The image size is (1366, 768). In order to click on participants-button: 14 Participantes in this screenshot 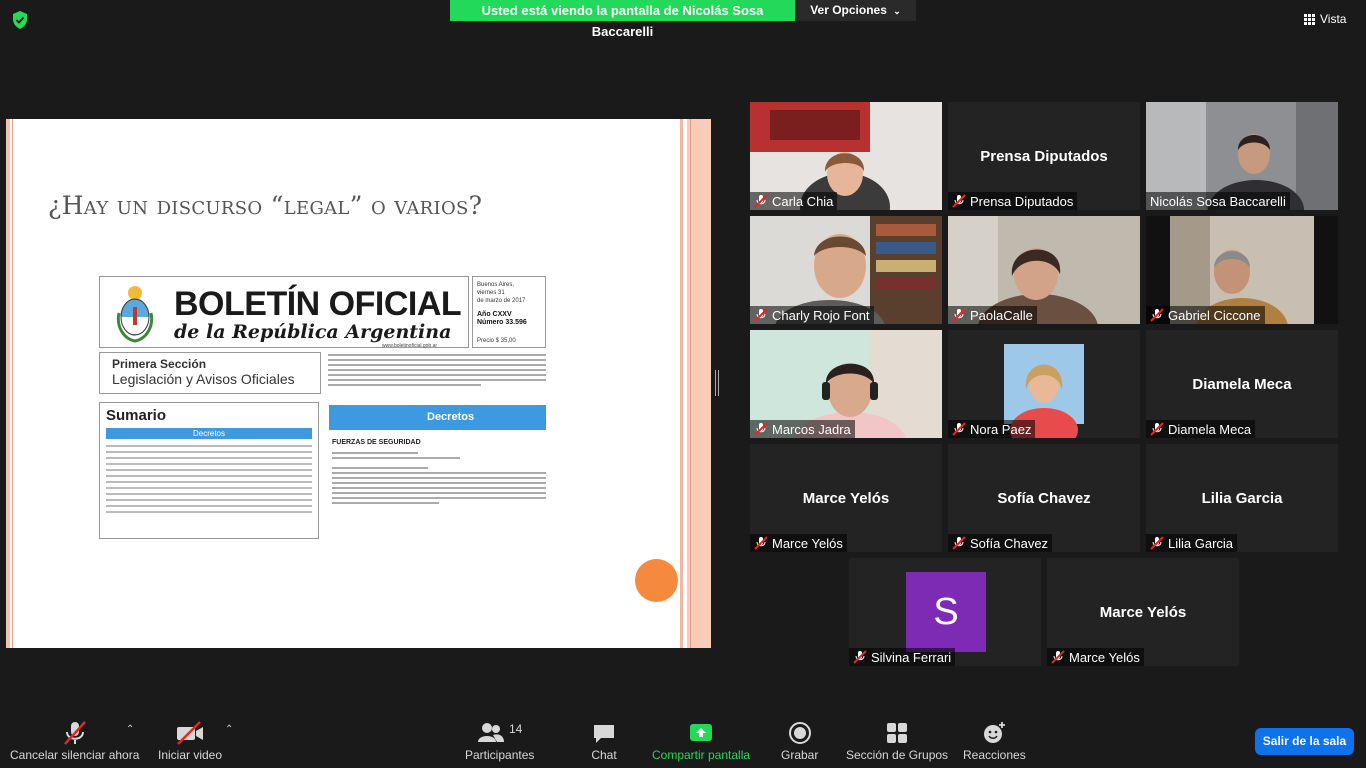, I will do `click(499, 741)`.